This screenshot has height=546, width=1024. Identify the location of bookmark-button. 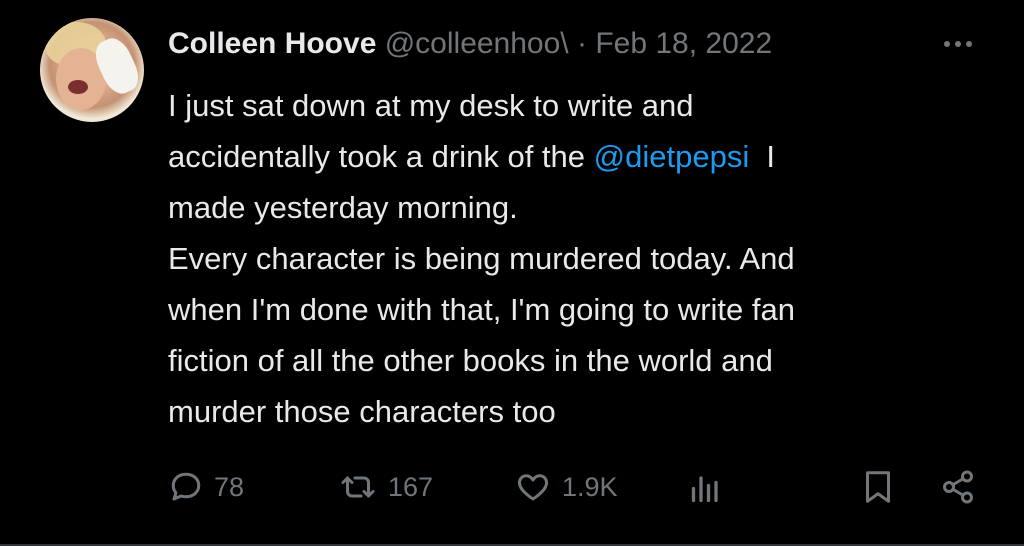
(878, 487).